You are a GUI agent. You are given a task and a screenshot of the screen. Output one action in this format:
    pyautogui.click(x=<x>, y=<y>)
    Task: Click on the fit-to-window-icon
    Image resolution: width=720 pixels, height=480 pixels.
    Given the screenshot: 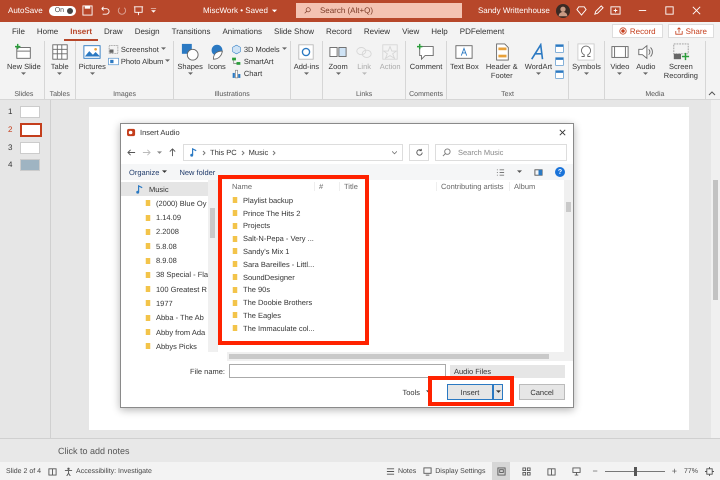 What is the action you would take?
    pyautogui.click(x=709, y=471)
    